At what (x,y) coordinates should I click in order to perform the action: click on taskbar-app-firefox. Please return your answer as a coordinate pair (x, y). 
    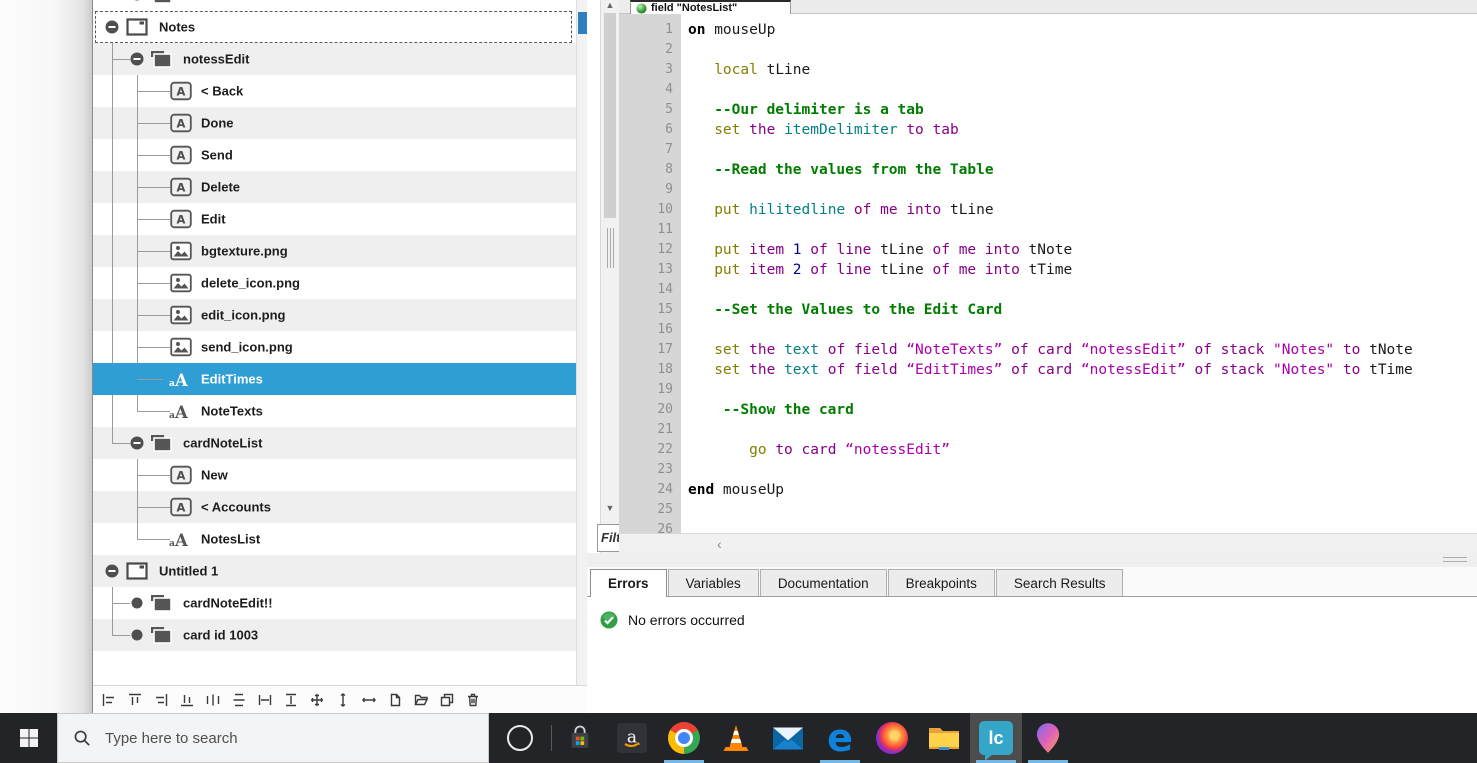
    Looking at the image, I should click on (892, 738).